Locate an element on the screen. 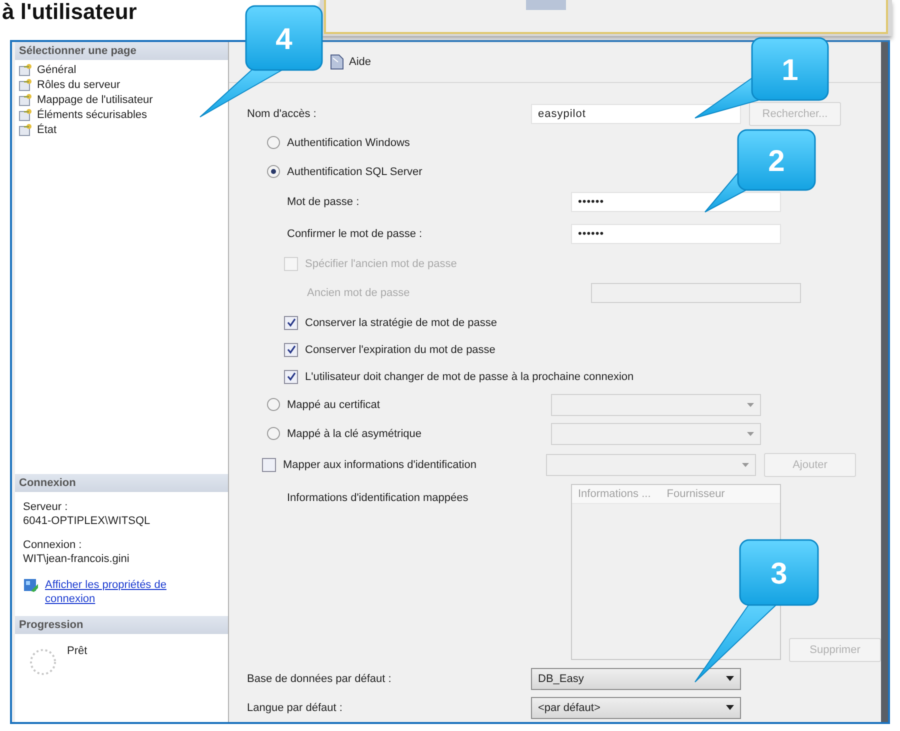  field-label: Conserver la stratégie de mot de passe is located at coordinates (401, 322).